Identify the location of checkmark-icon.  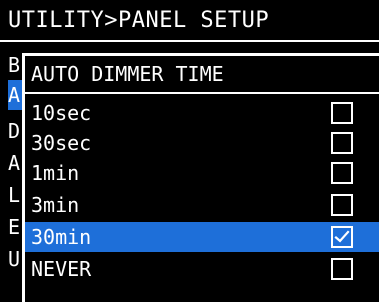
(342, 236).